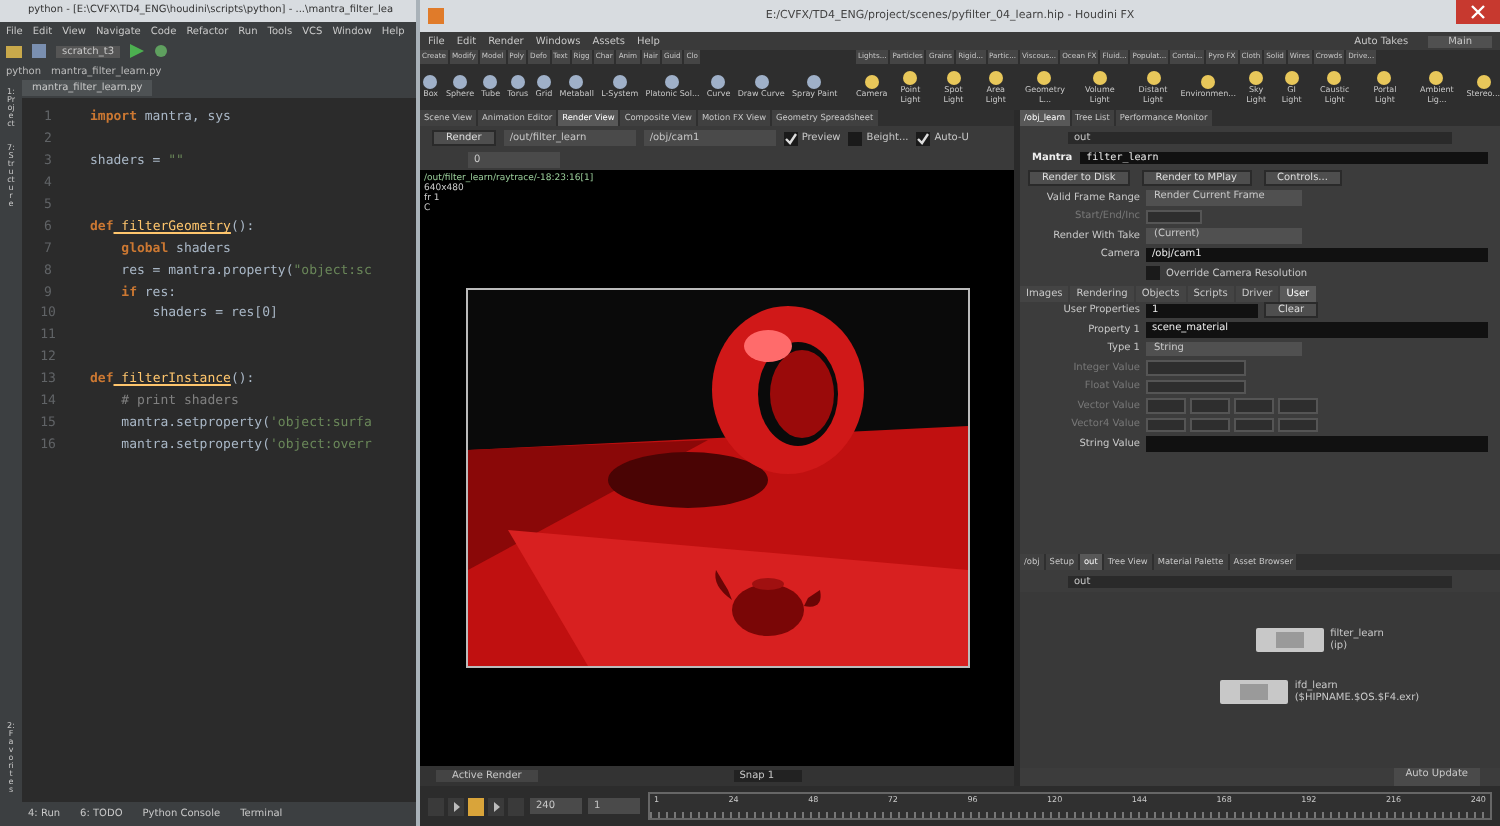 The image size is (1500, 826). Describe the element at coordinates (39, 51) in the screenshot. I see `save-icon` at that location.